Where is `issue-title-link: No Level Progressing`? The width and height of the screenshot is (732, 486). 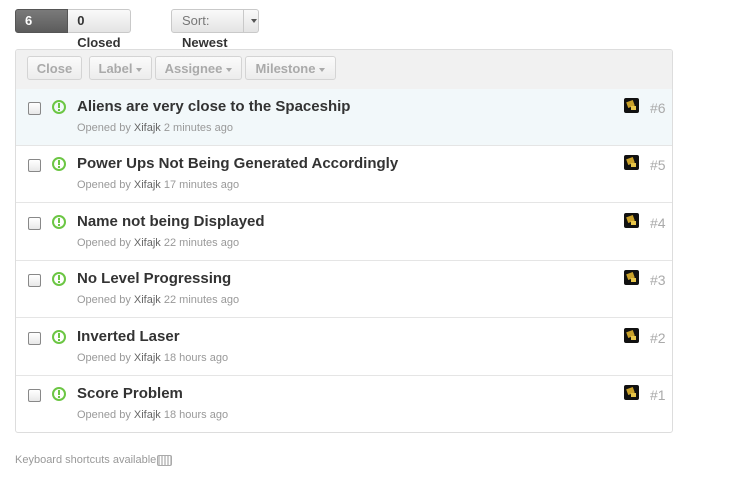
issue-title-link: No Level Progressing is located at coordinates (154, 278).